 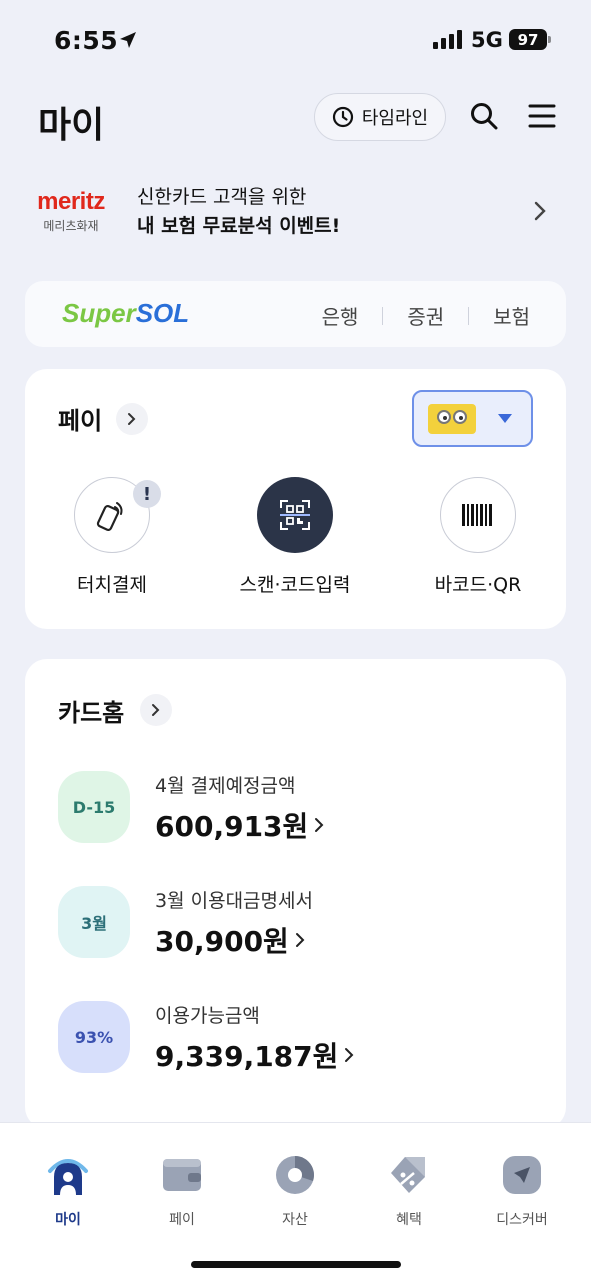 What do you see at coordinates (80, 418) in the screenshot?
I see `pay-title: 페이` at bounding box center [80, 418].